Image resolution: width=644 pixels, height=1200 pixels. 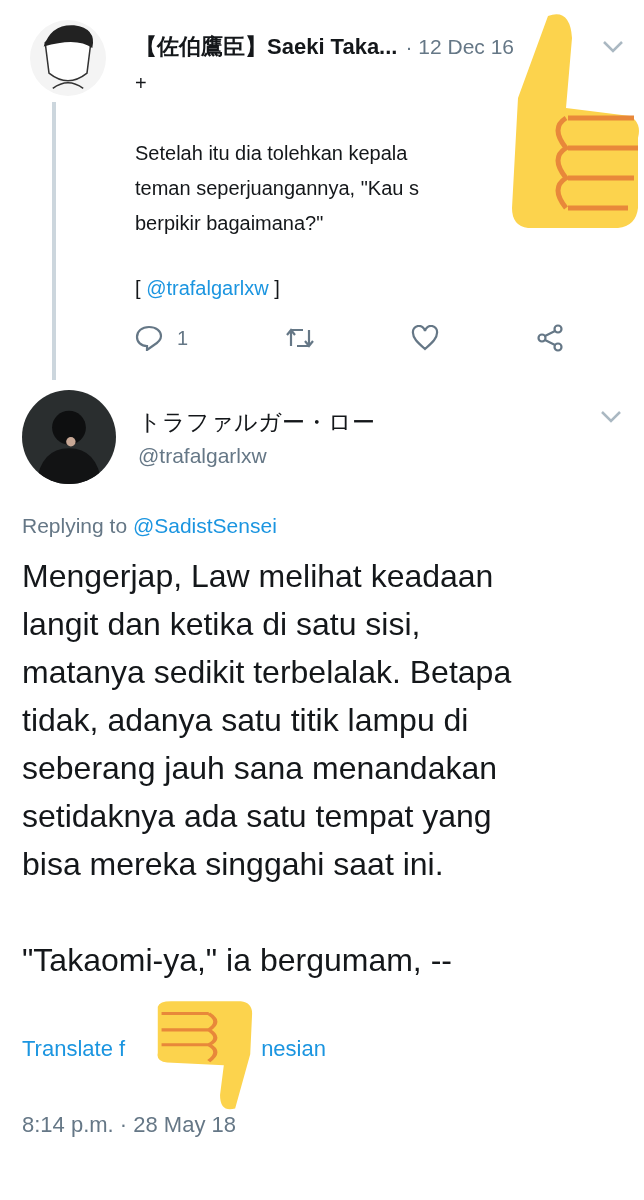 I want to click on timestamp: 8:14 p.m. · 28 May 18, so click(x=129, y=1125).